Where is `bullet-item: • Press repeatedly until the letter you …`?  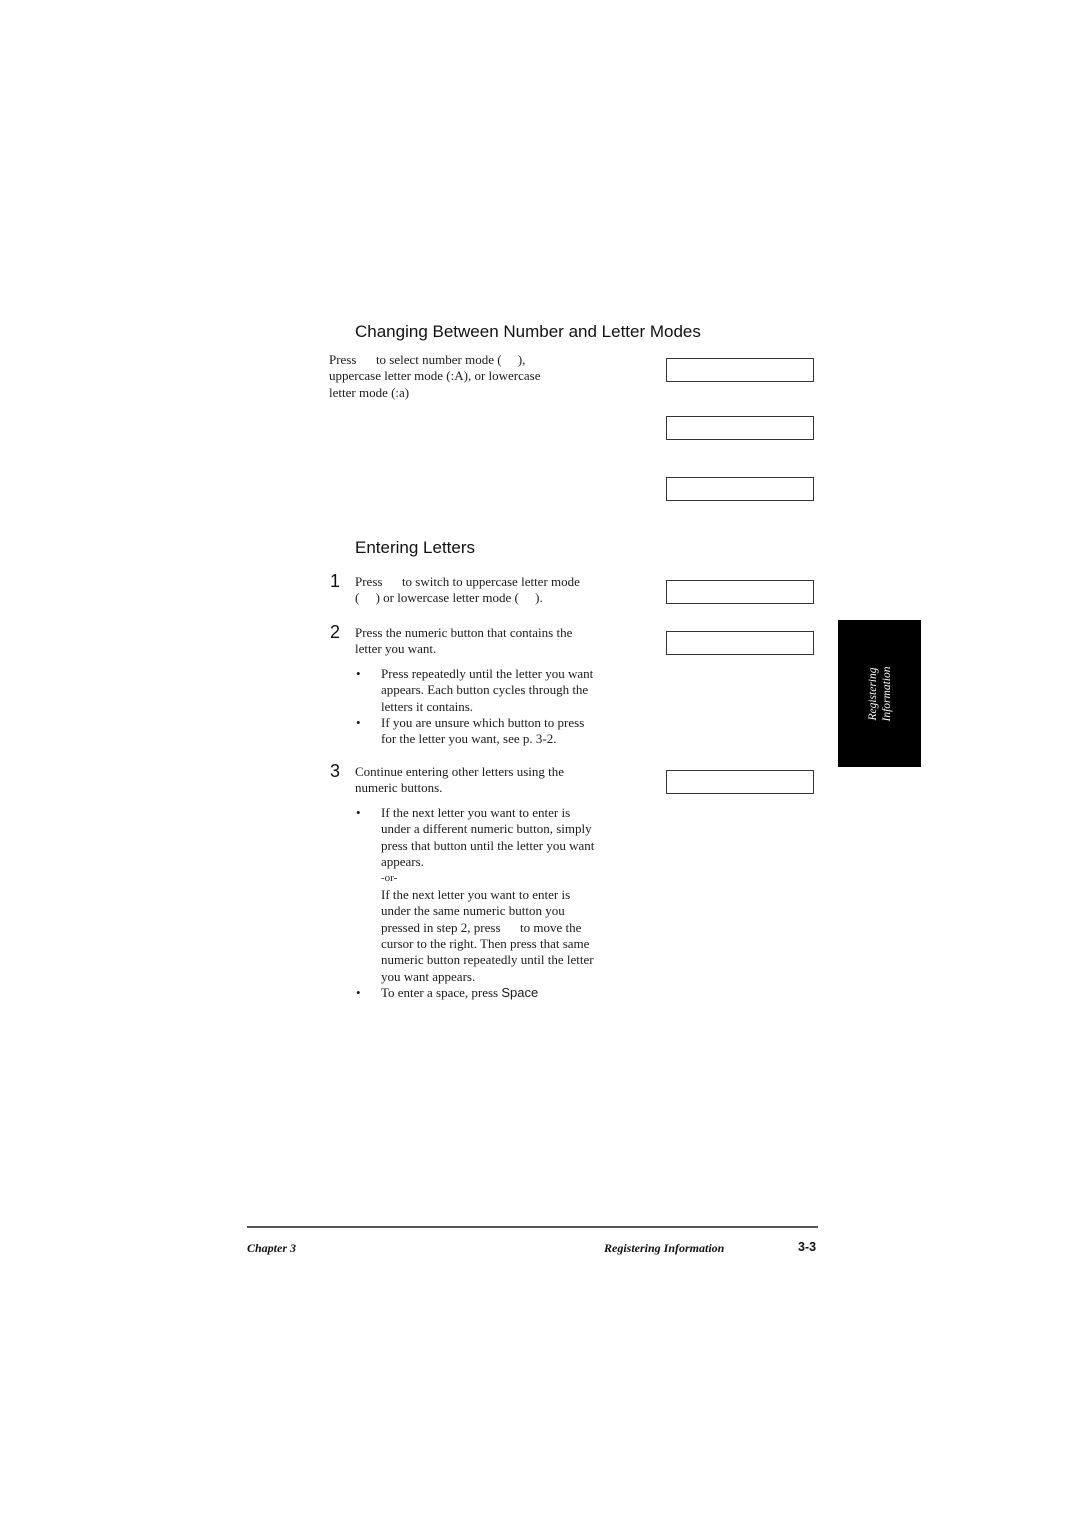
bullet-item: • Press repeatedly until the letter you … is located at coordinates (490, 690).